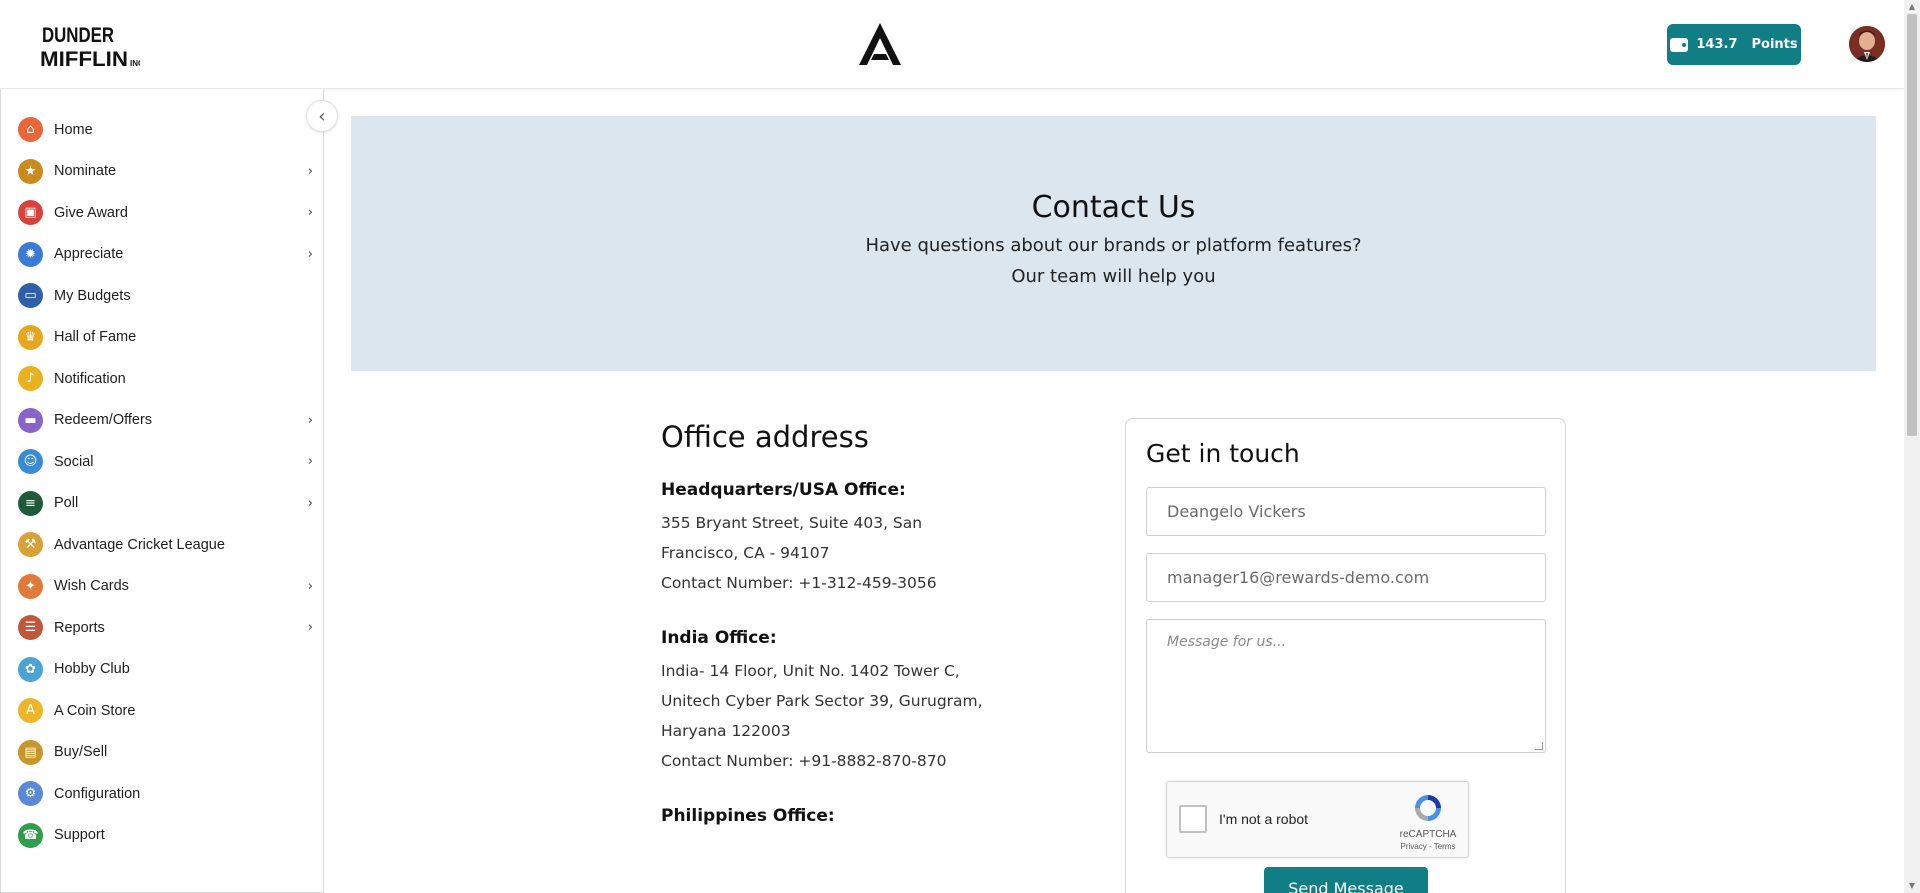 The width and height of the screenshot is (1920, 893). What do you see at coordinates (1193, 819) in the screenshot?
I see `recaptcha-checkbox` at bounding box center [1193, 819].